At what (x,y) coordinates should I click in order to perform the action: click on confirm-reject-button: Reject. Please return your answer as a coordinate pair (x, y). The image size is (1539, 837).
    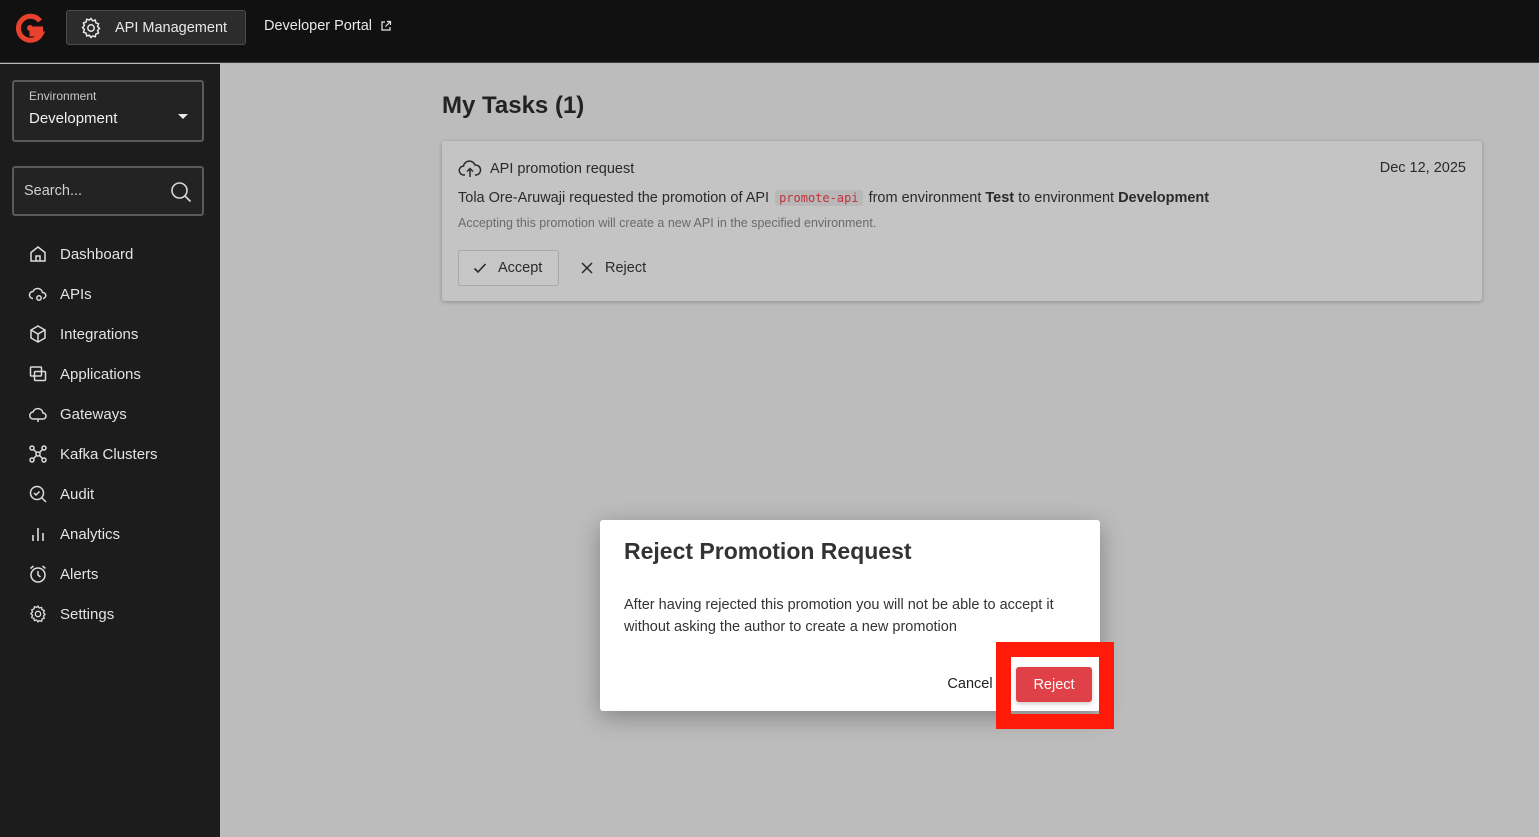
    Looking at the image, I should click on (1054, 684).